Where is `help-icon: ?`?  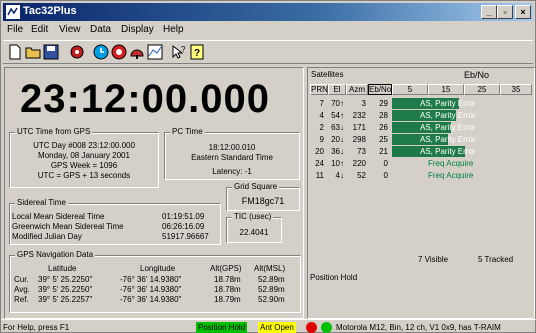 help-icon: ? is located at coordinates (197, 52).